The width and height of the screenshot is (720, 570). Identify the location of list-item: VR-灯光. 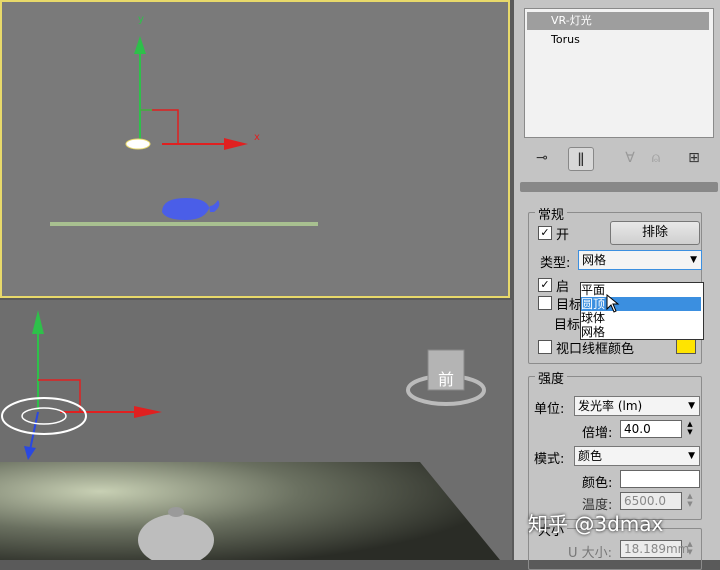
(618, 21).